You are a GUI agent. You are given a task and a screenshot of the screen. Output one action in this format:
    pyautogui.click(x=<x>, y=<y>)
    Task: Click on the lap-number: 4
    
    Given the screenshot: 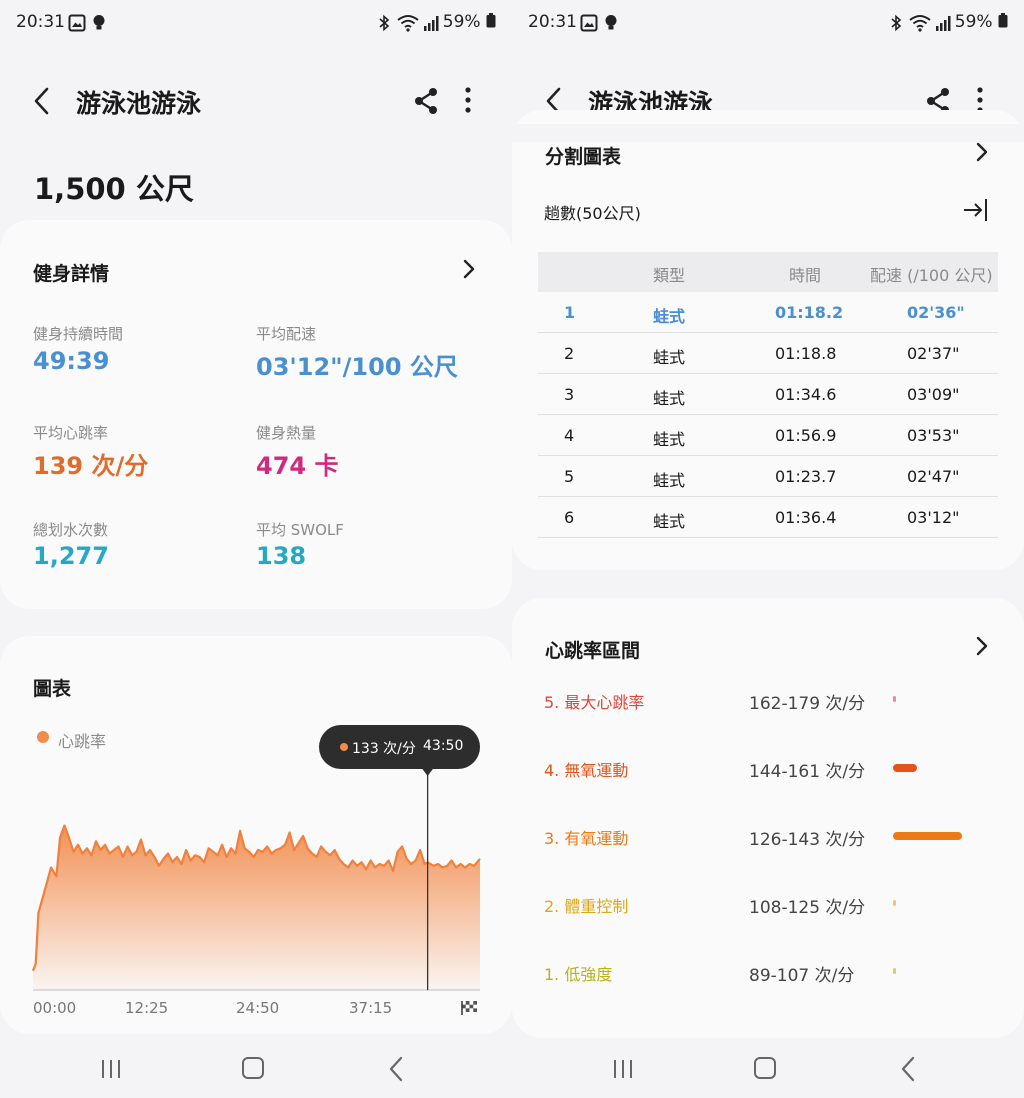 What is the action you would take?
    pyautogui.click(x=569, y=435)
    